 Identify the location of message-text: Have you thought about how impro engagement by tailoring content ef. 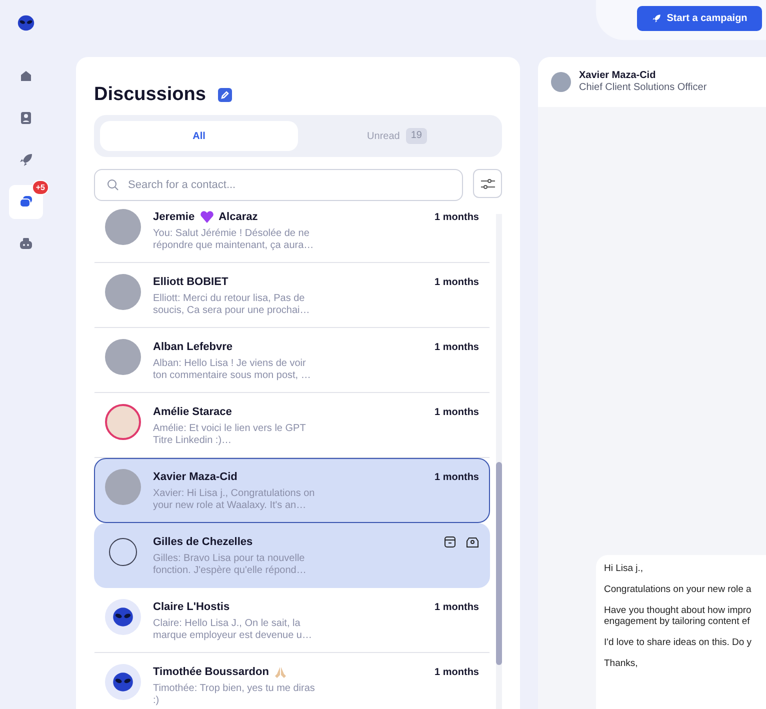
(678, 616).